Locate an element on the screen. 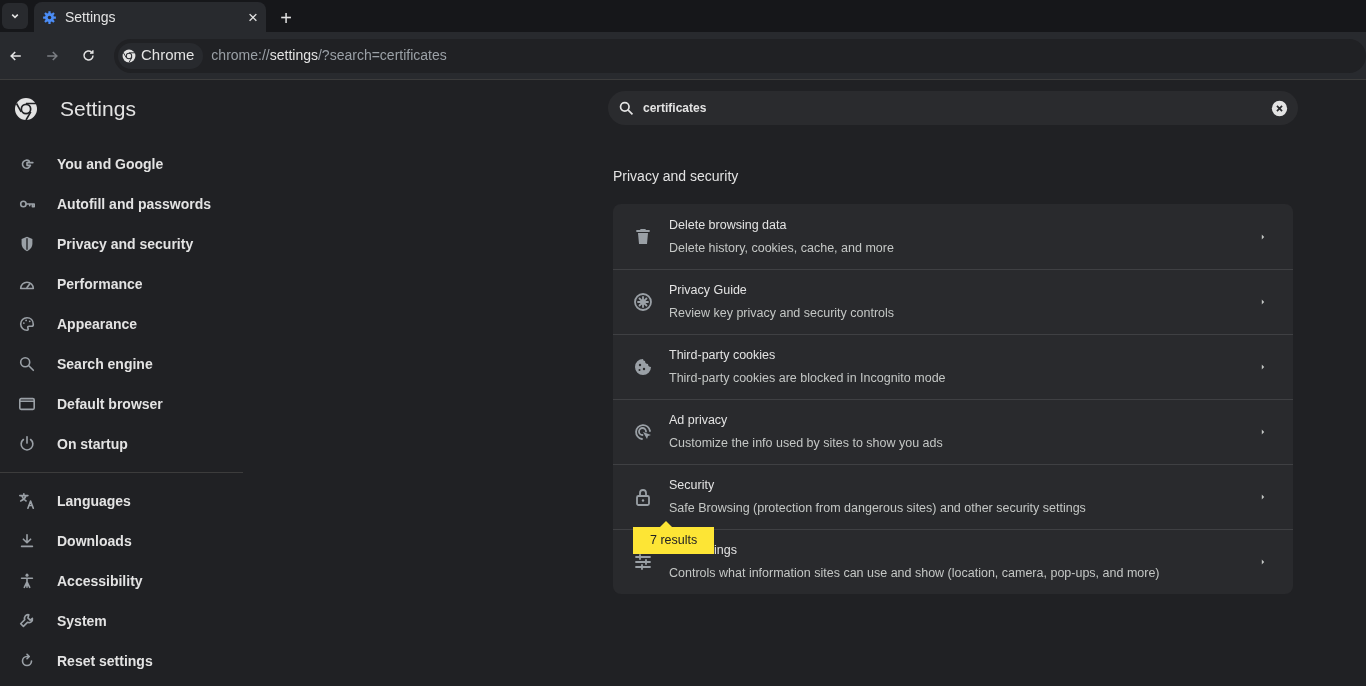  row-subtitle: Delete history, cookies, cache, and more is located at coordinates (781, 248).